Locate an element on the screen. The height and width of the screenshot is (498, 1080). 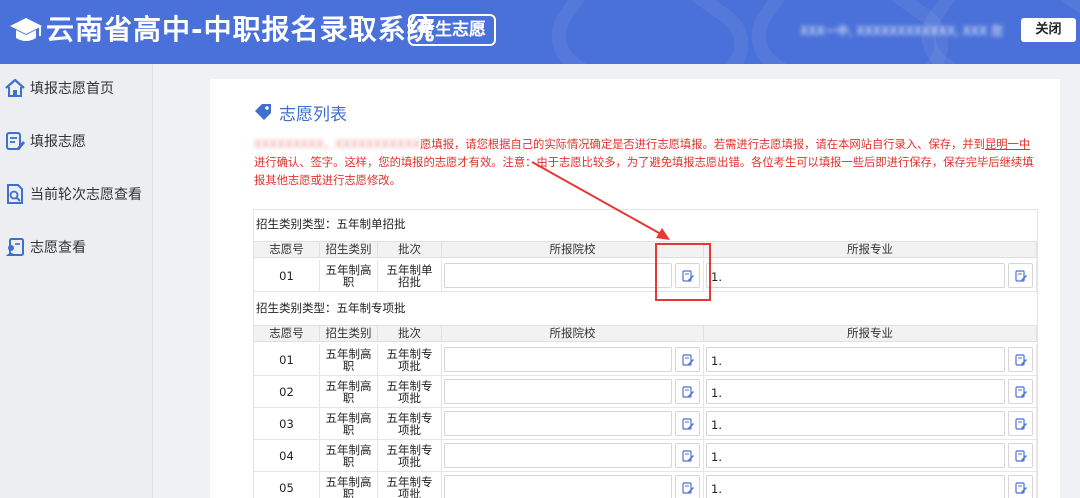
annotation-arrow-icon is located at coordinates (600, 200).